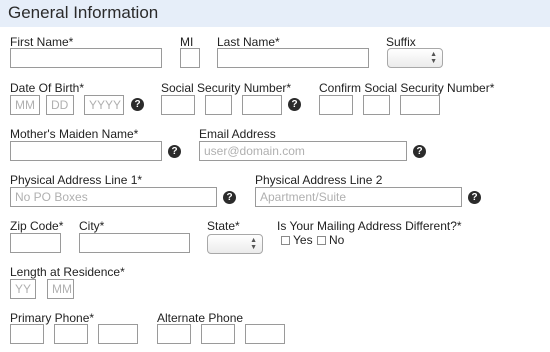  What do you see at coordinates (174, 151) in the screenshot?
I see `maiden-name-help-icon: ?` at bounding box center [174, 151].